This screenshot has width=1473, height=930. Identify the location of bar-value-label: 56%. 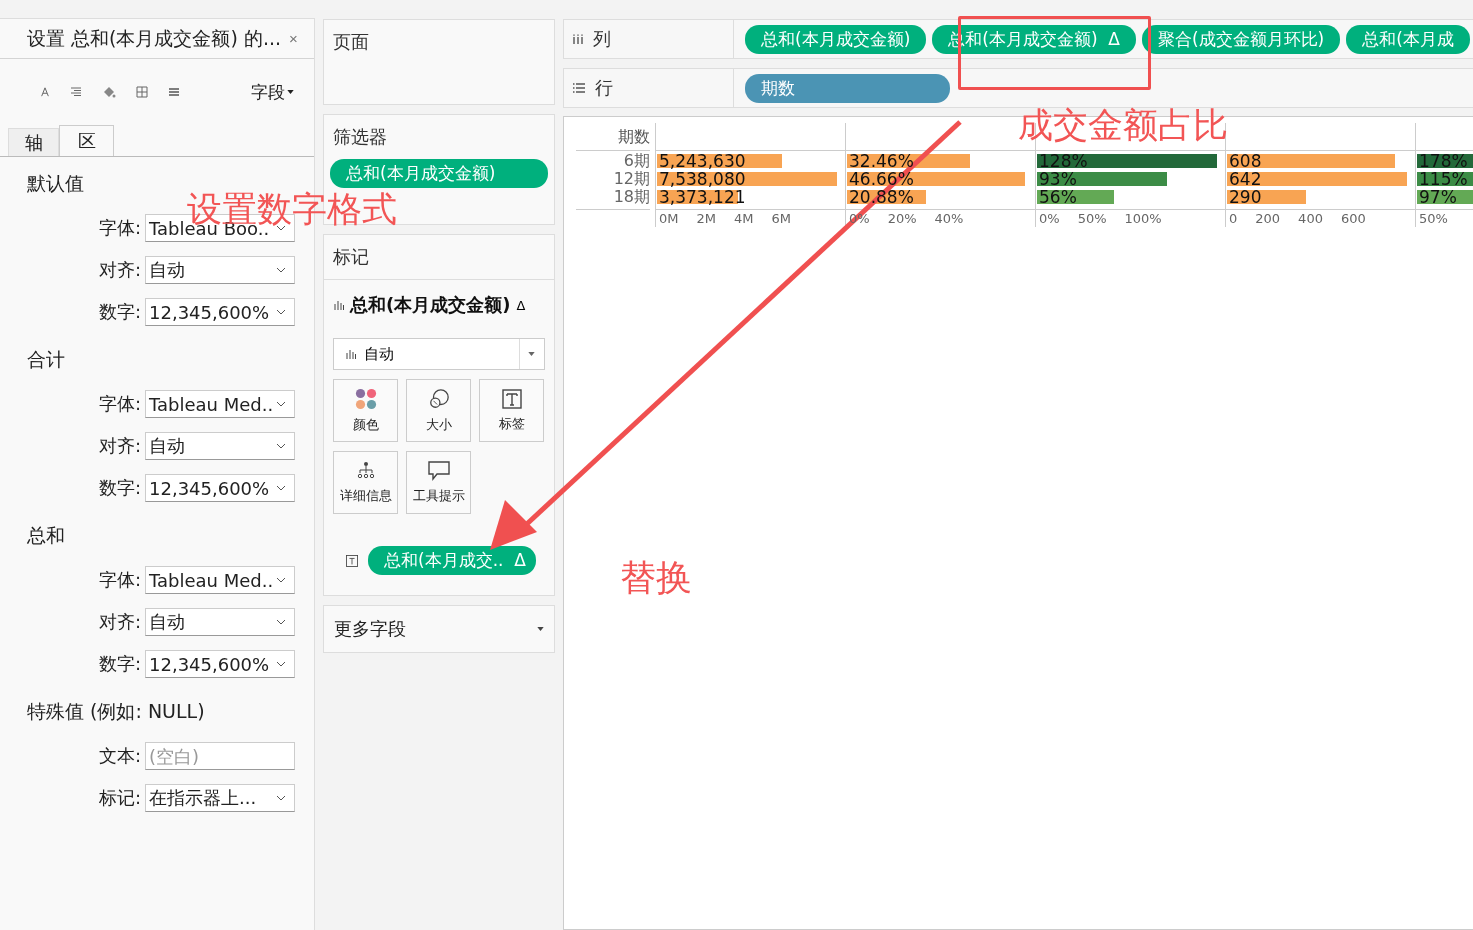
(1057, 197).